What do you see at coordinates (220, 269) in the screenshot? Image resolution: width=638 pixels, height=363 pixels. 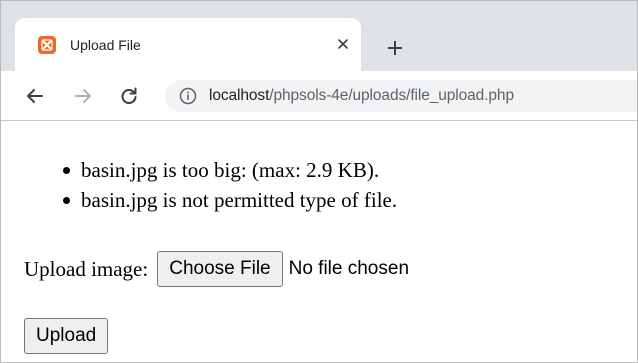 I see `choose-file-button: Choose File` at bounding box center [220, 269].